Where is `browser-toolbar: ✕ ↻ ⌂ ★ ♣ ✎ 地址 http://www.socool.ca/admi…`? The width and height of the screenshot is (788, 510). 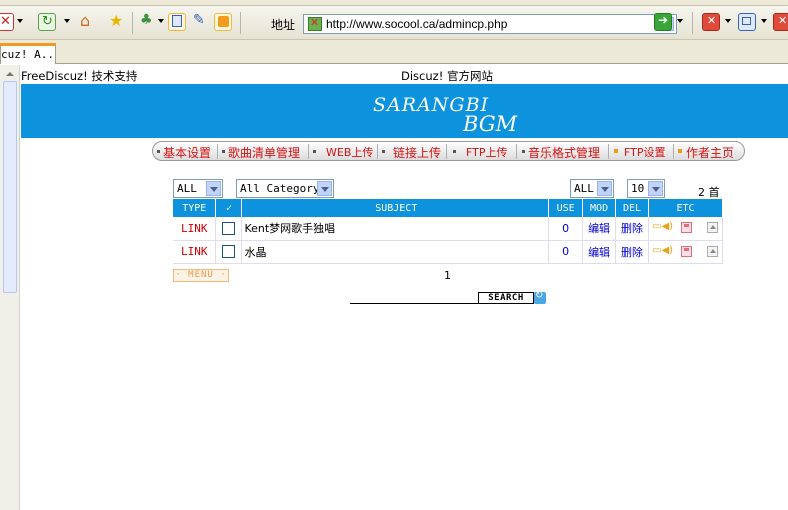
browser-toolbar: ✕ ↻ ⌂ ★ ♣ ✎ 地址 http://www.socool.ca/admi… is located at coordinates (394, 23).